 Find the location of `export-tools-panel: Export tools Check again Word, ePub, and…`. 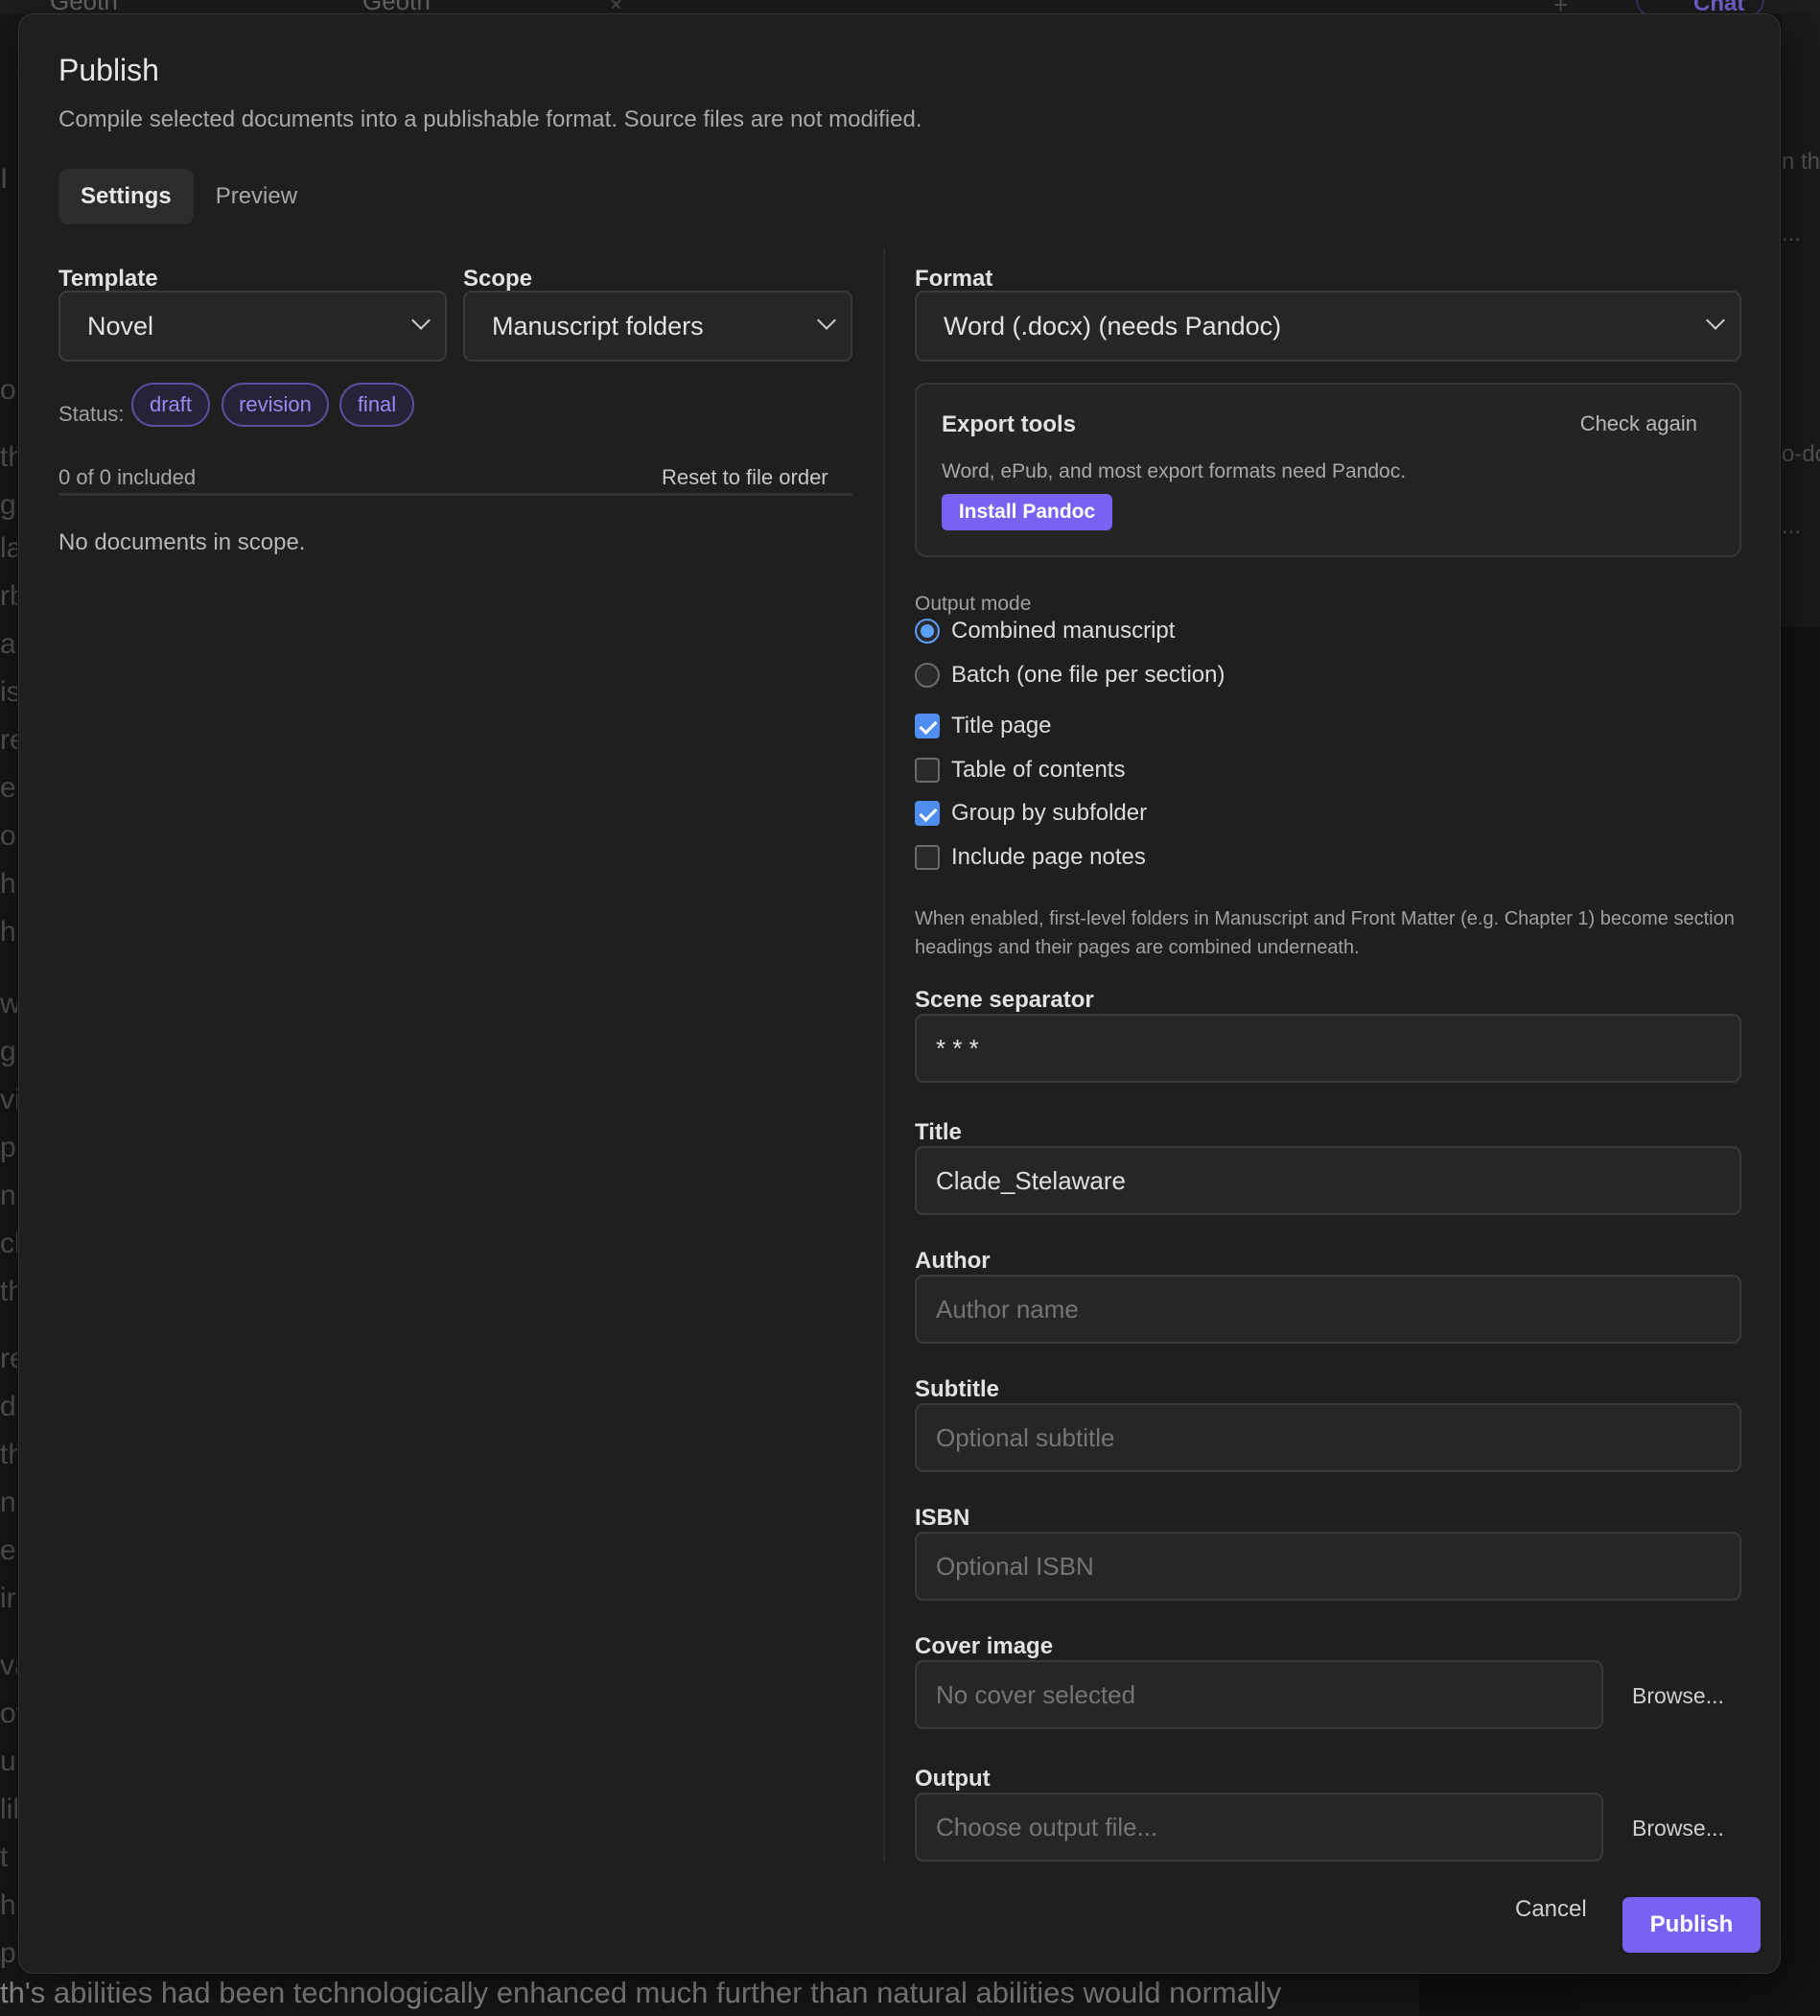

export-tools-panel: Export tools Check again Word, ePub, and… is located at coordinates (1328, 470).